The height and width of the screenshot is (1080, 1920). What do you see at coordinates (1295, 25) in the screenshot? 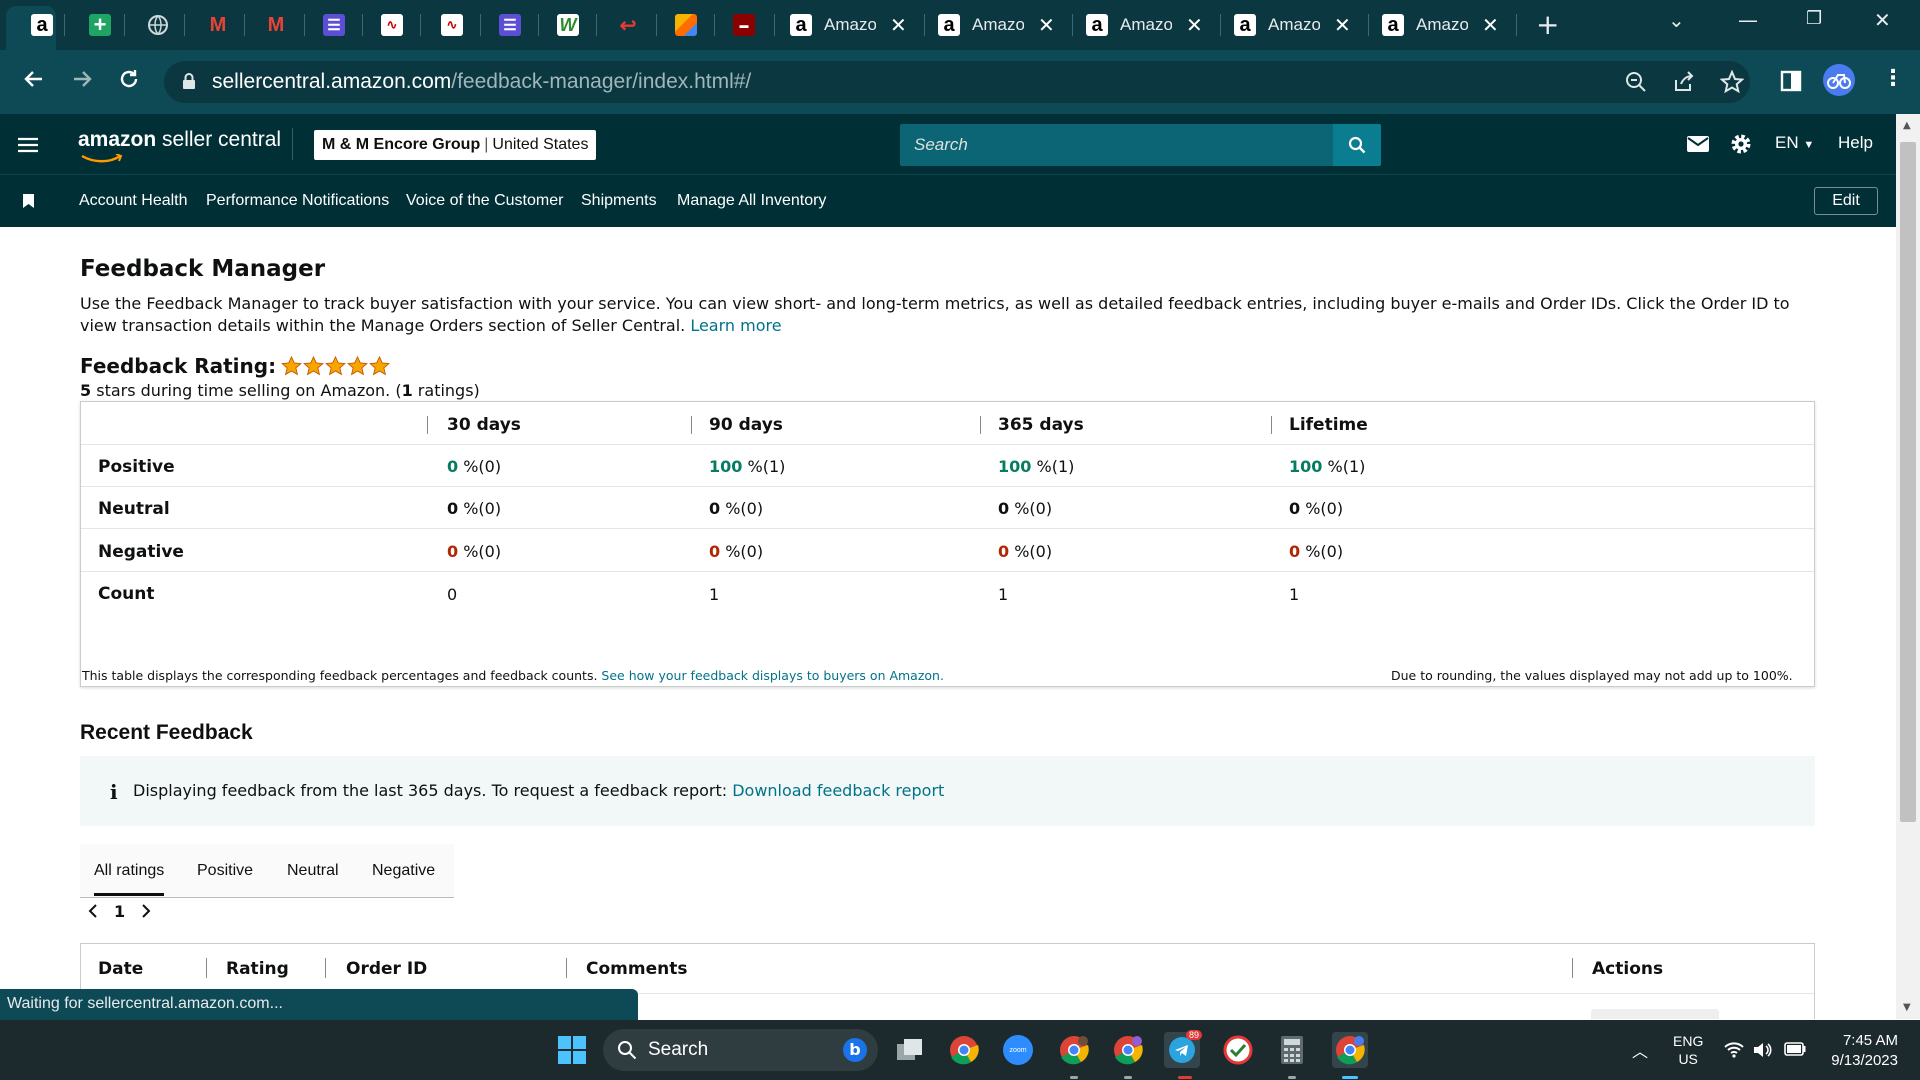
I see `tab-amazon-4: a Amazon ✕` at bounding box center [1295, 25].